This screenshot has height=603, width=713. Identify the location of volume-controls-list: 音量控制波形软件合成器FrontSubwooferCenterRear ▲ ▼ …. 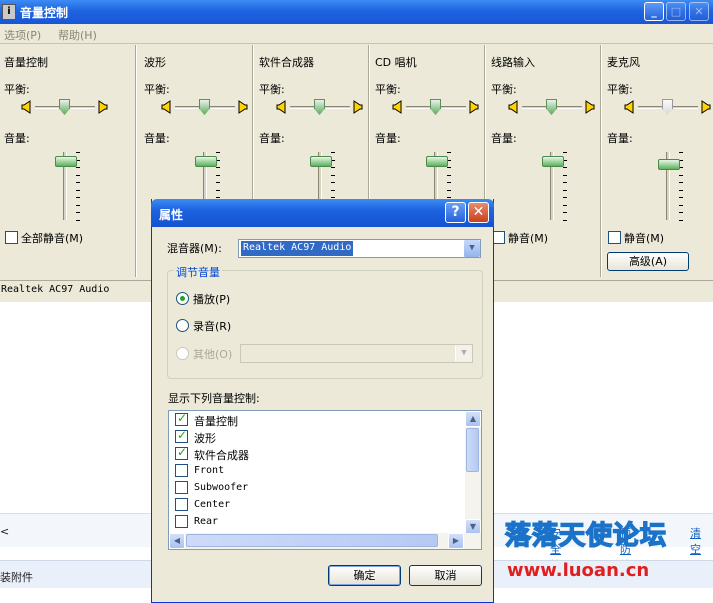
(325, 480).